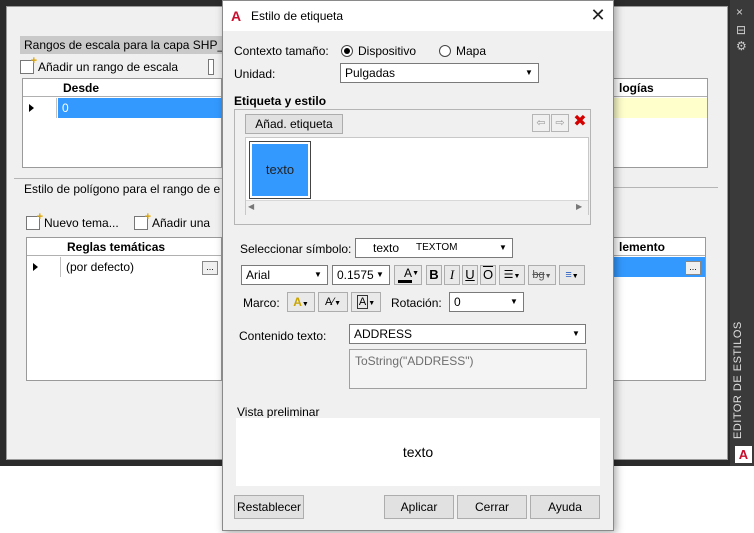 This screenshot has width=754, height=533. What do you see at coordinates (660, 123) in the screenshot?
I see `scale-range-grid-right: logías` at bounding box center [660, 123].